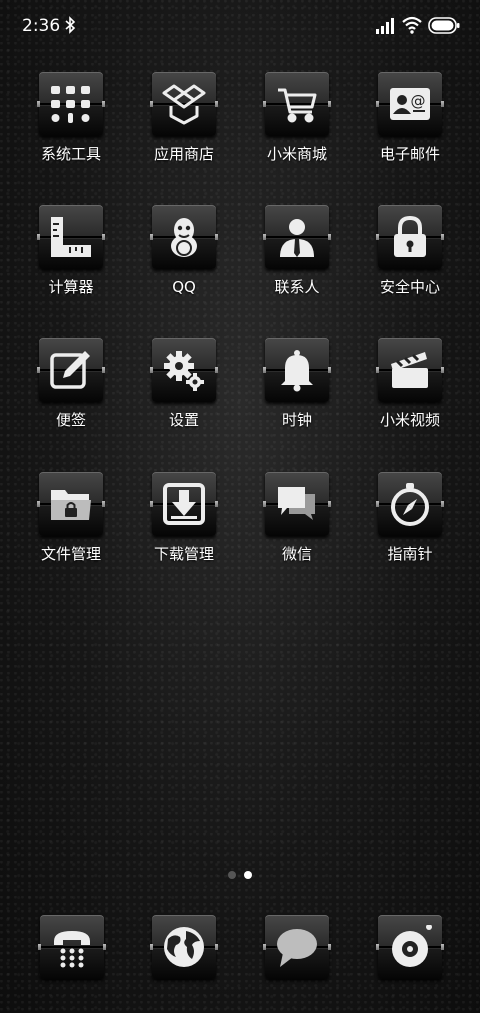 Image resolution: width=480 pixels, height=1013 pixels. Describe the element at coordinates (296, 420) in the screenshot. I see `app-label: 时钟` at that location.